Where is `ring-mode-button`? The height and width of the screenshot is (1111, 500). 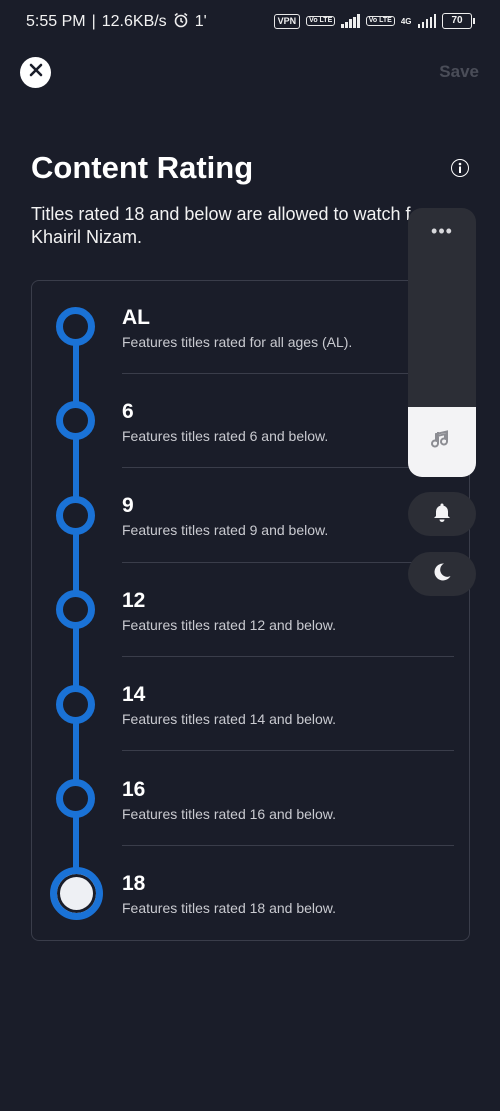
ring-mode-button is located at coordinates (442, 514).